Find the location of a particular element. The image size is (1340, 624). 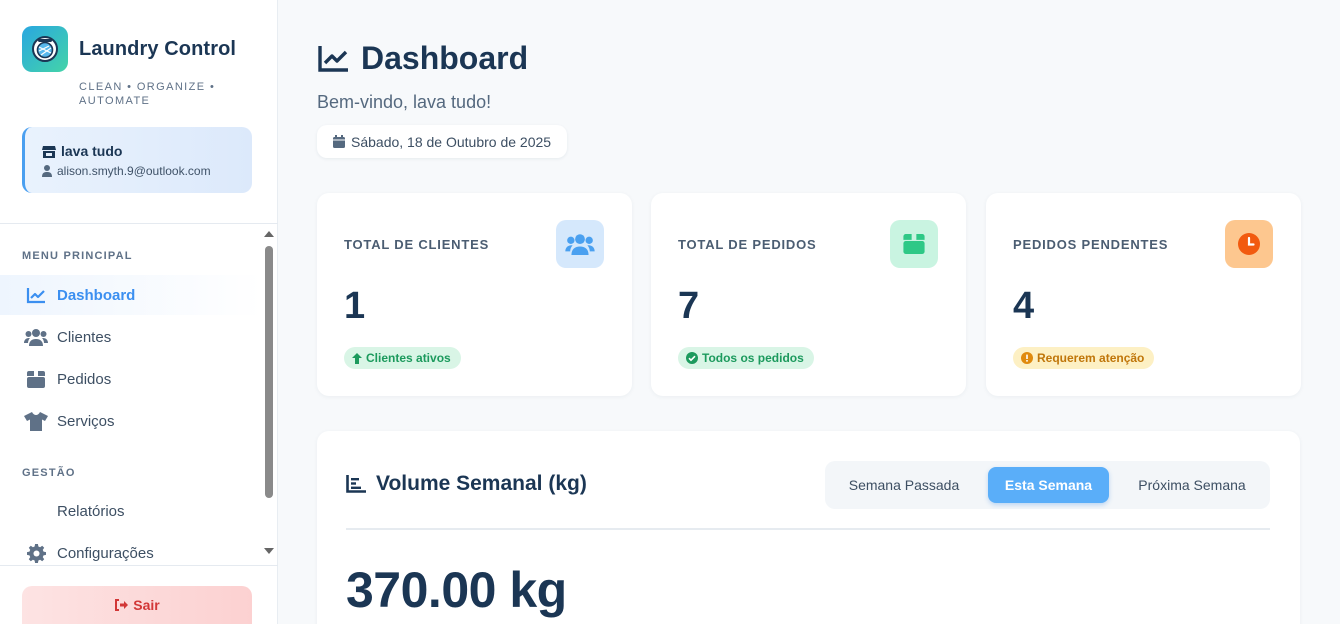

scroll-up-arrow-icon is located at coordinates (269, 234).